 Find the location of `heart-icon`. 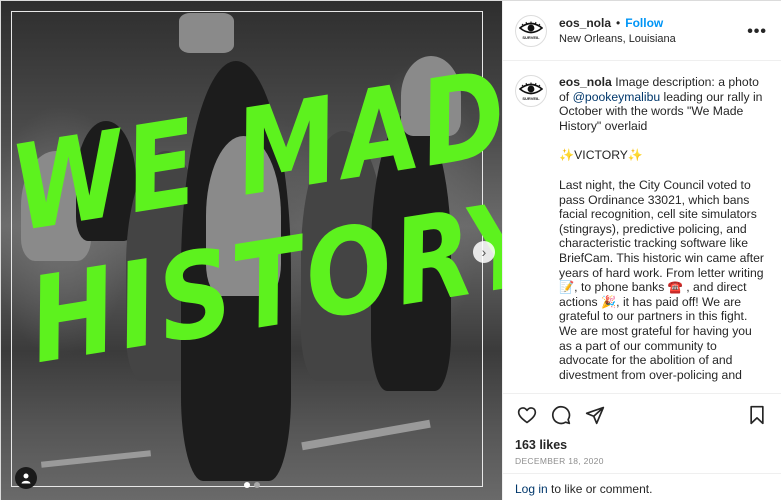

heart-icon is located at coordinates (527, 415).